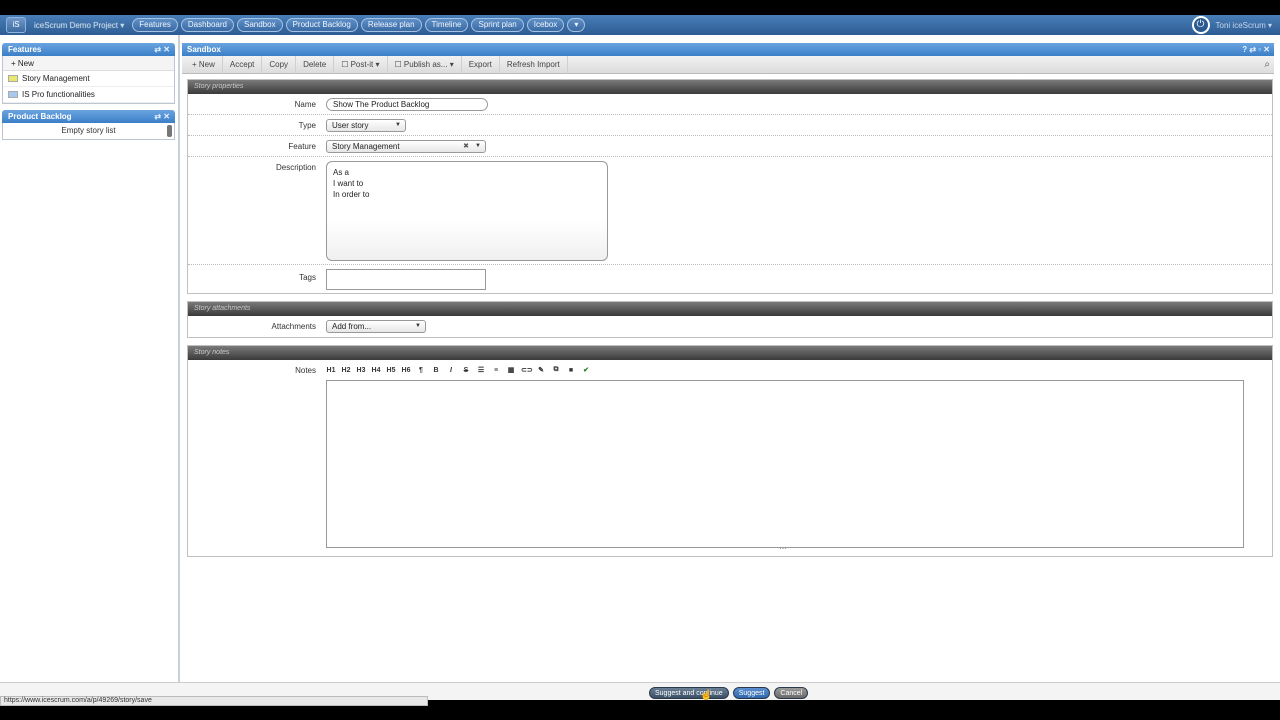 Image resolution: width=1280 pixels, height=720 pixels. Describe the element at coordinates (406, 370) in the screenshot. I see `h6-button: H6` at that location.